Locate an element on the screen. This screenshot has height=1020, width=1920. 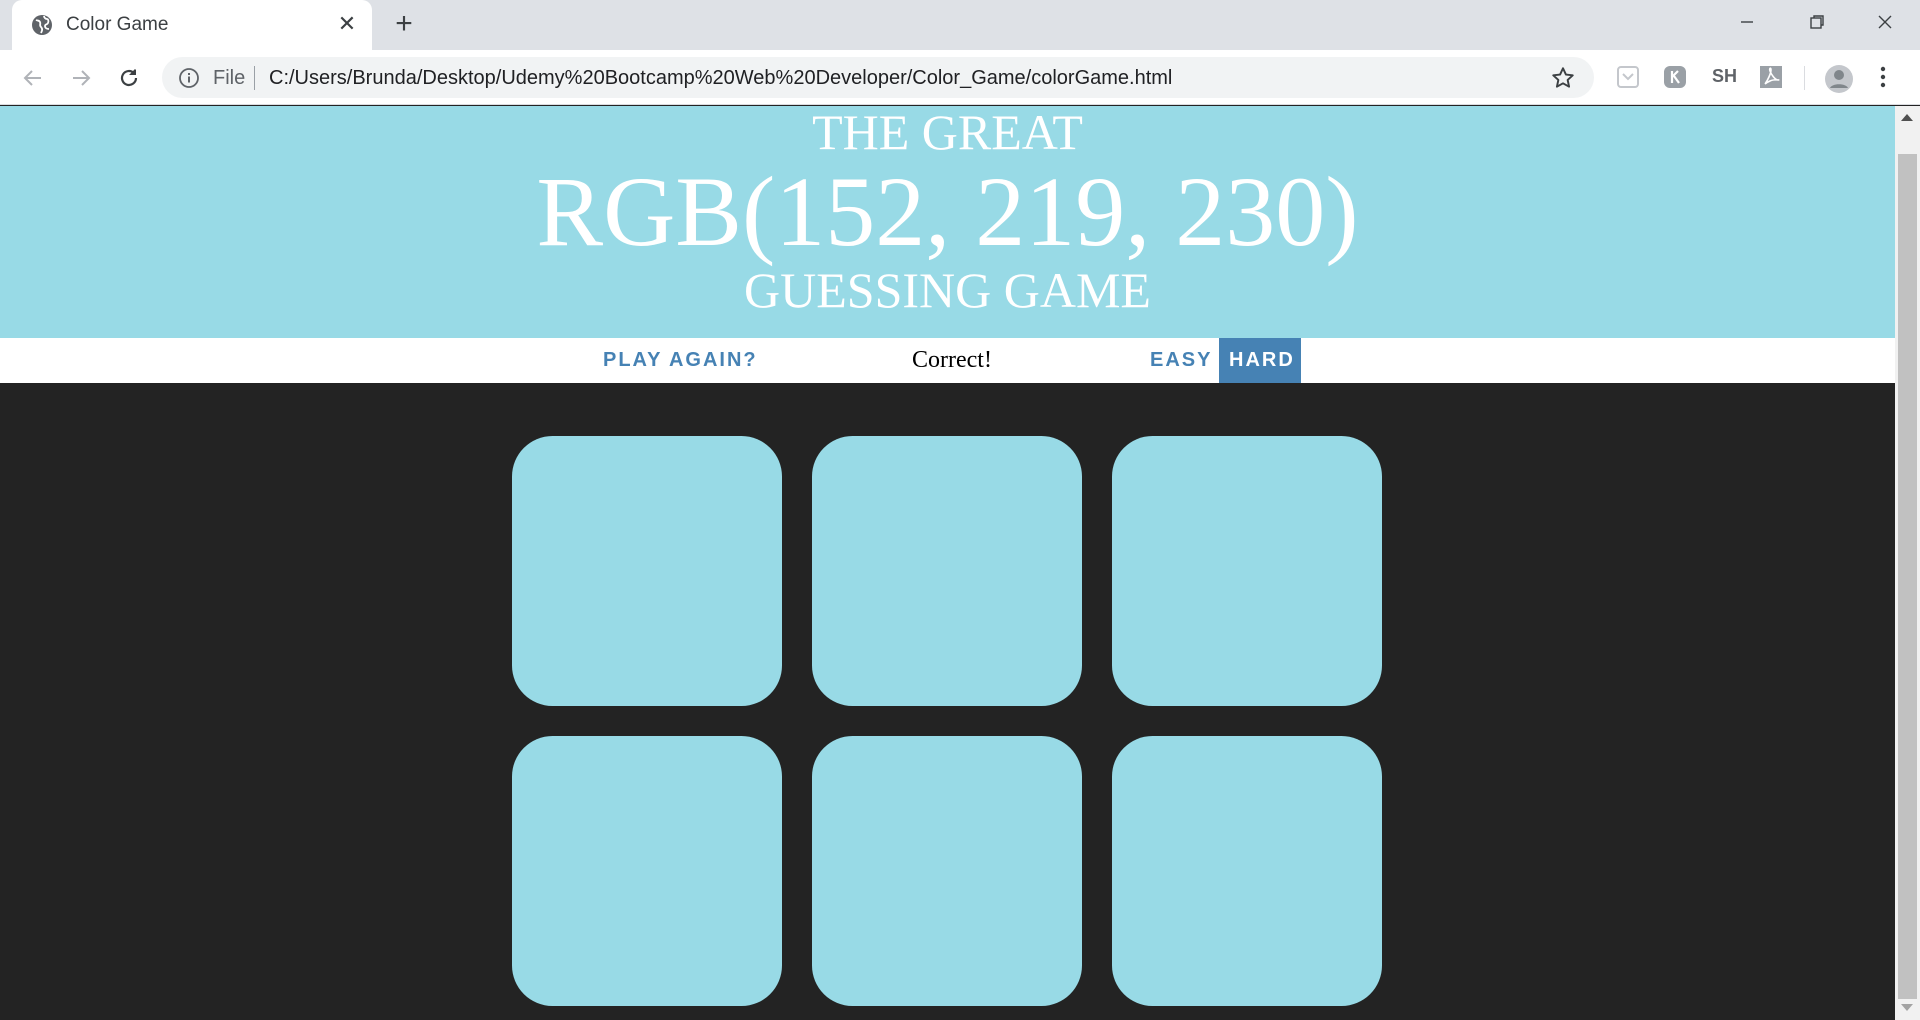
browser-tab: Color Game ✕ is located at coordinates (192, 25).